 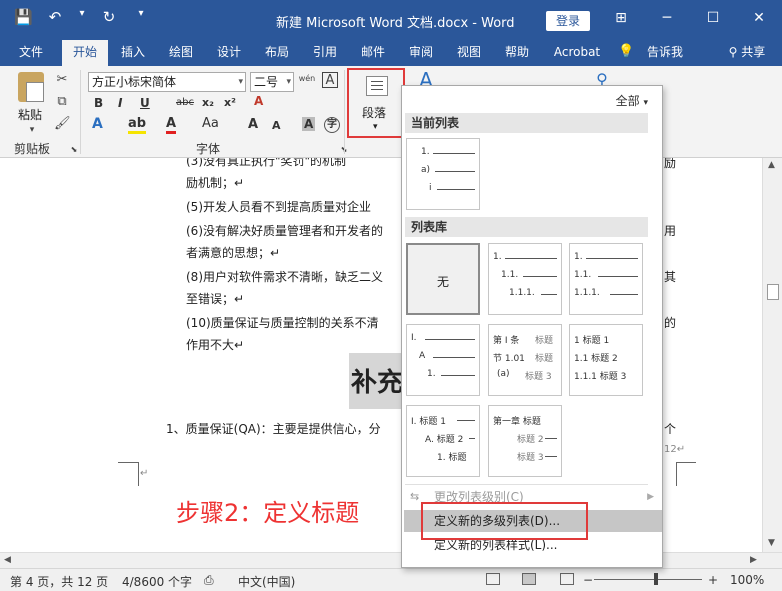 What do you see at coordinates (145, 103) in the screenshot?
I see `underline-button: U` at bounding box center [145, 103].